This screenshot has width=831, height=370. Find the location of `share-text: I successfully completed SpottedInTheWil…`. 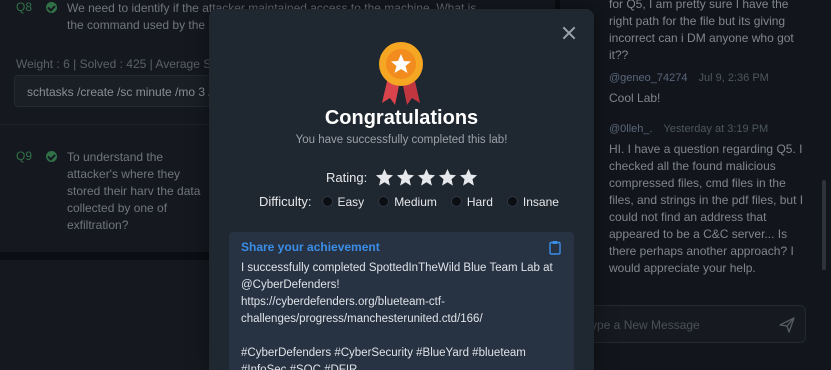

share-text: I successfully completed SpottedInTheWil… is located at coordinates (401, 315).